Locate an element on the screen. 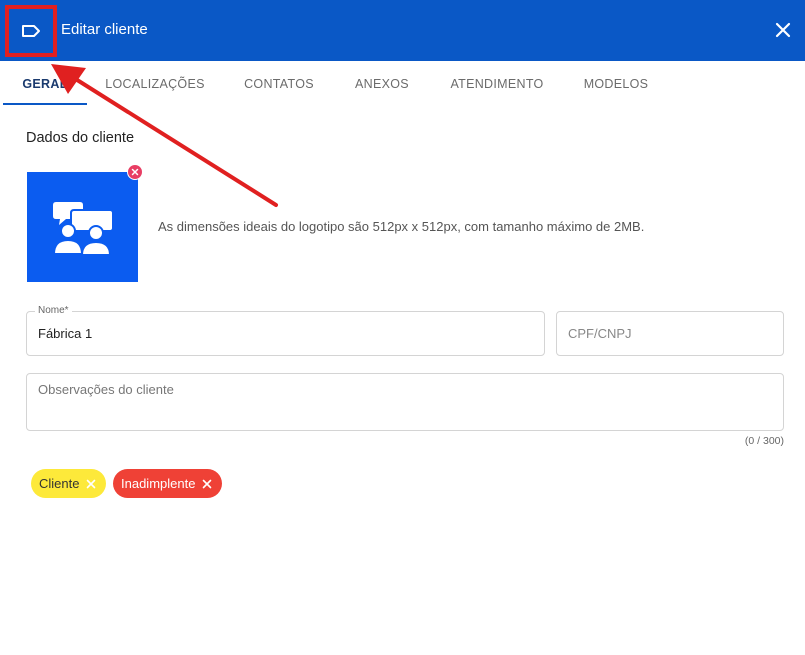 The image size is (805, 655). notes-textarea is located at coordinates (405, 403).